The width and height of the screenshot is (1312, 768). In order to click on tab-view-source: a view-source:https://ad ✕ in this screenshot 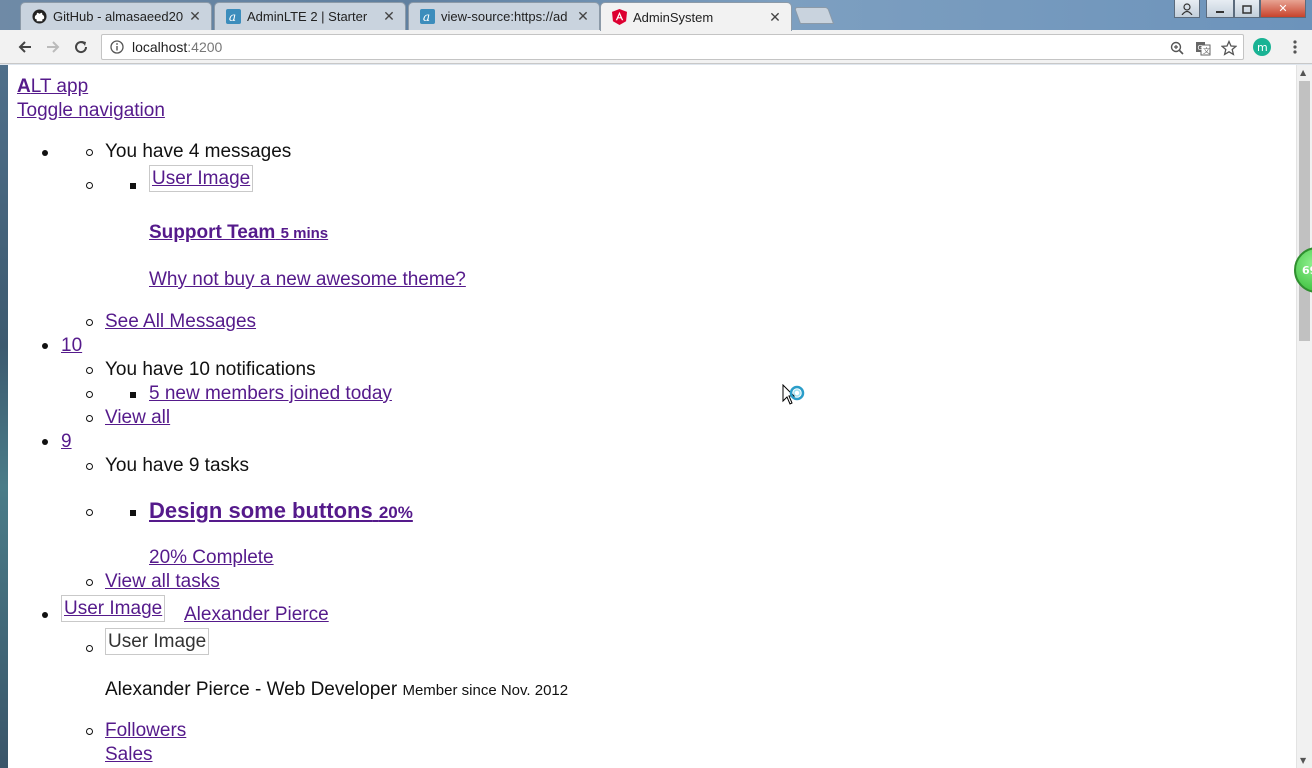, I will do `click(504, 16)`.